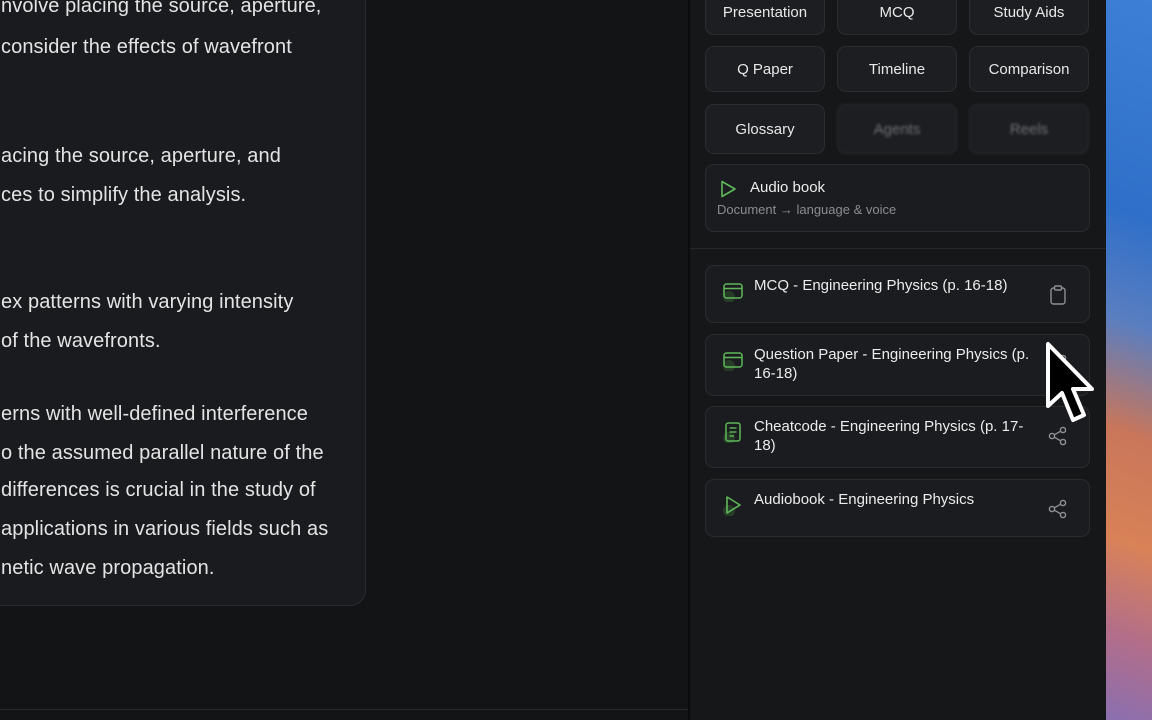 The height and width of the screenshot is (720, 1152). What do you see at coordinates (864, 499) in the screenshot?
I see `item-title: Audiobook - Engineering Physics` at bounding box center [864, 499].